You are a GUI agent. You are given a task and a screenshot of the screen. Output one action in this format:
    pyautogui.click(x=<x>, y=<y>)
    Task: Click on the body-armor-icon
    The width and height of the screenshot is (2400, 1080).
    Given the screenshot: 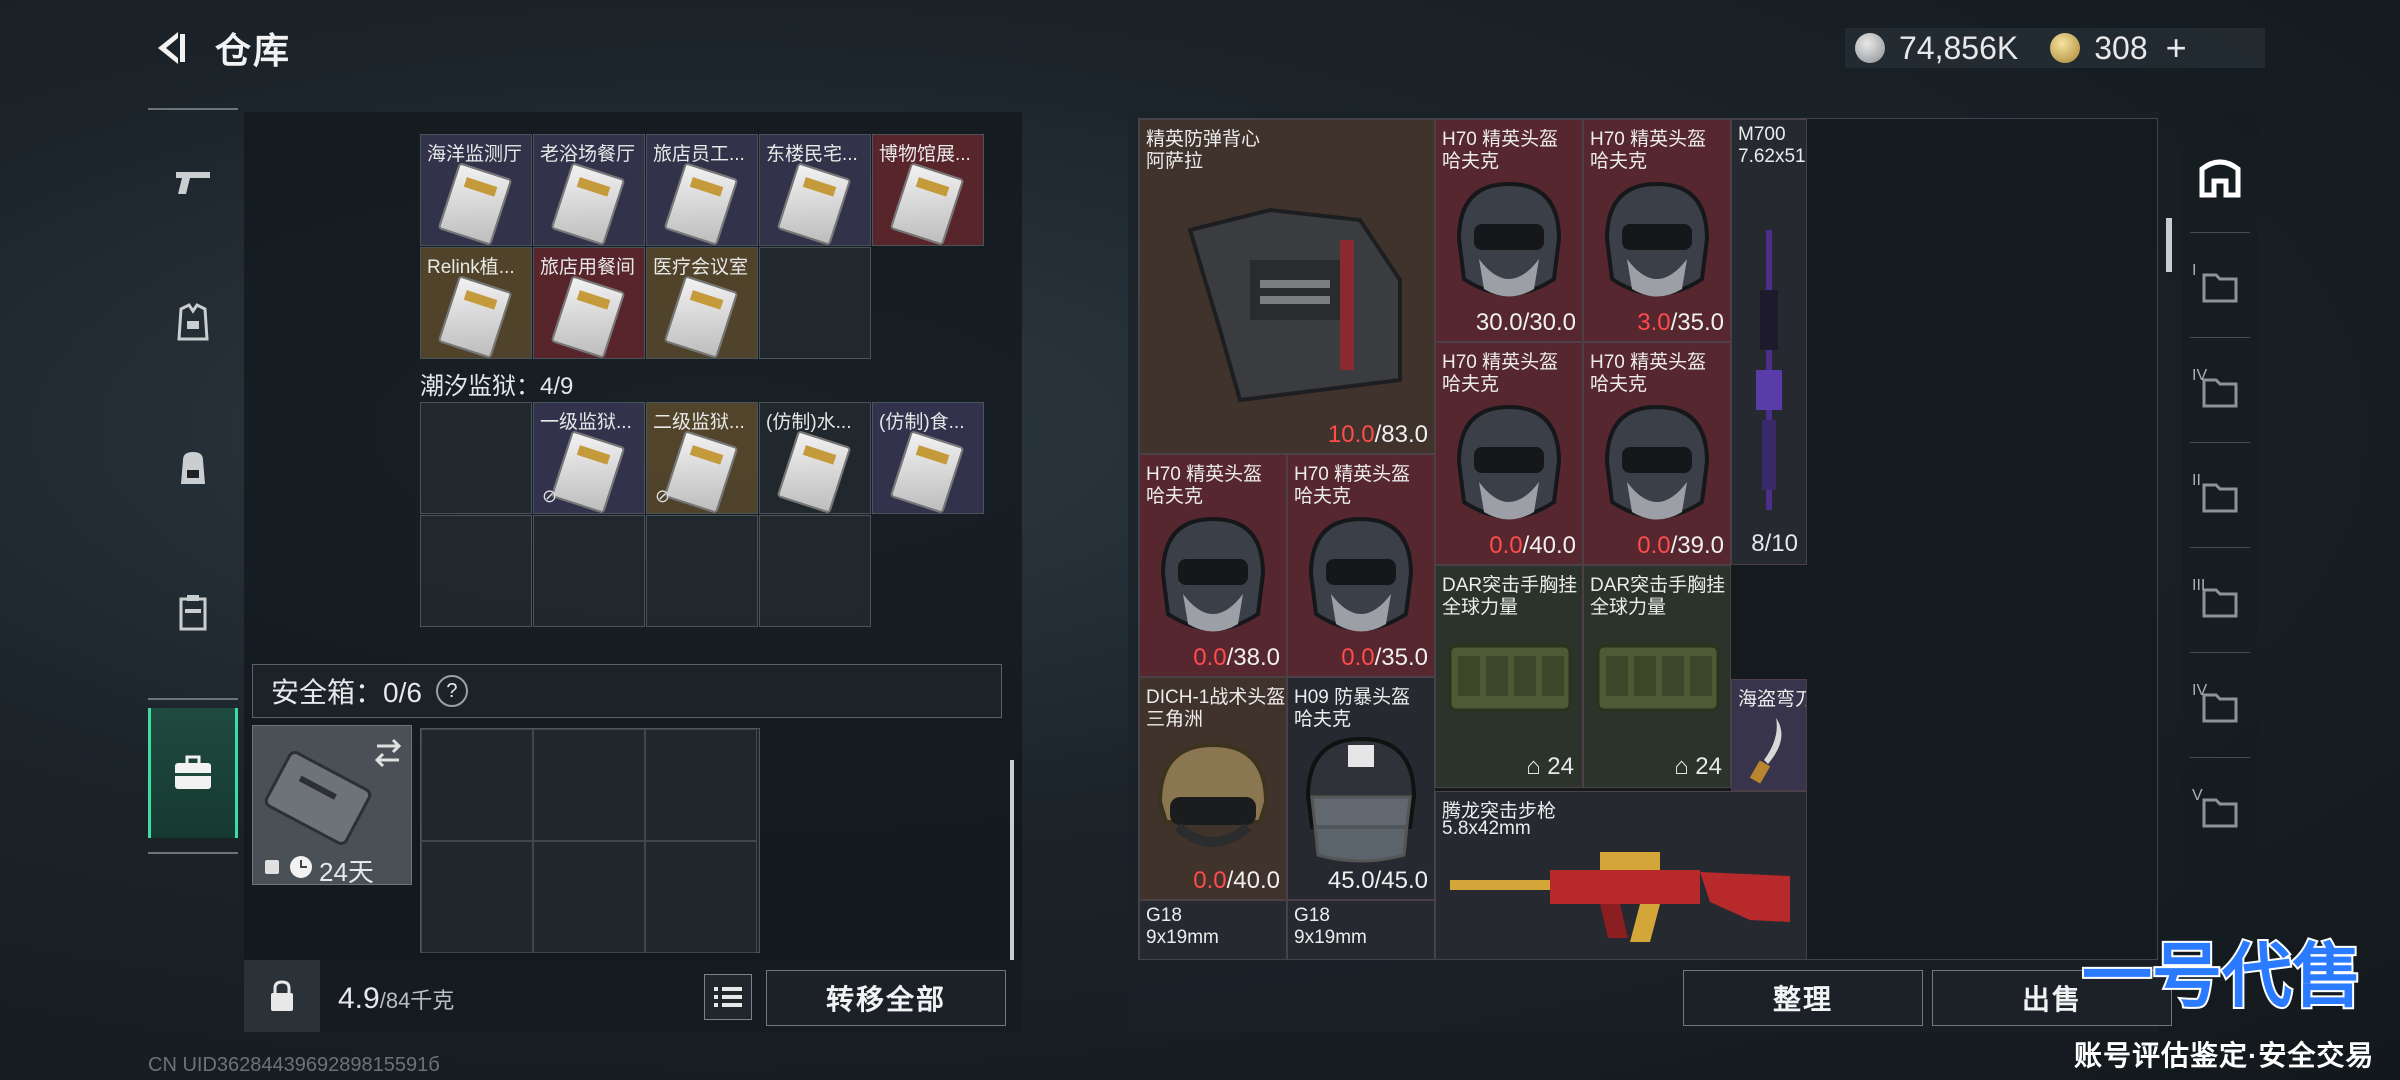 What is the action you would take?
    pyautogui.click(x=1294, y=305)
    